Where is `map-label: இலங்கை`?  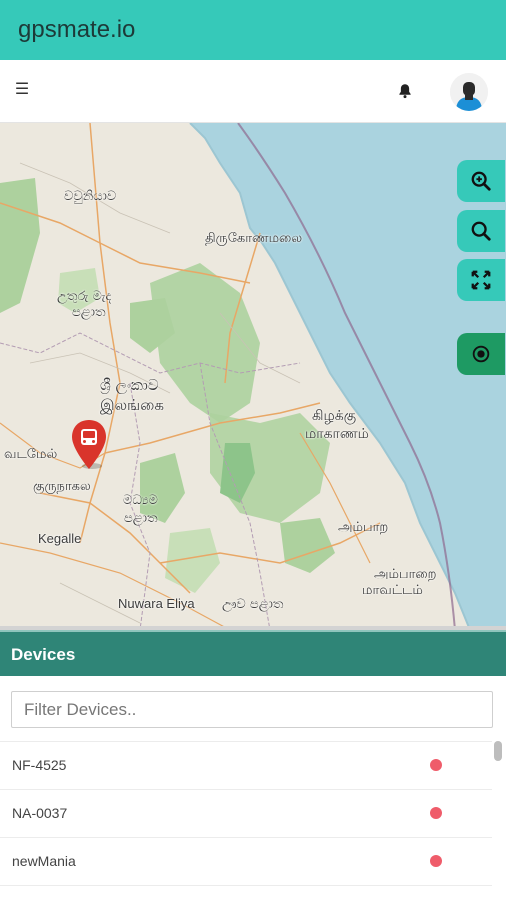 map-label: இலங்கை is located at coordinates (132, 405).